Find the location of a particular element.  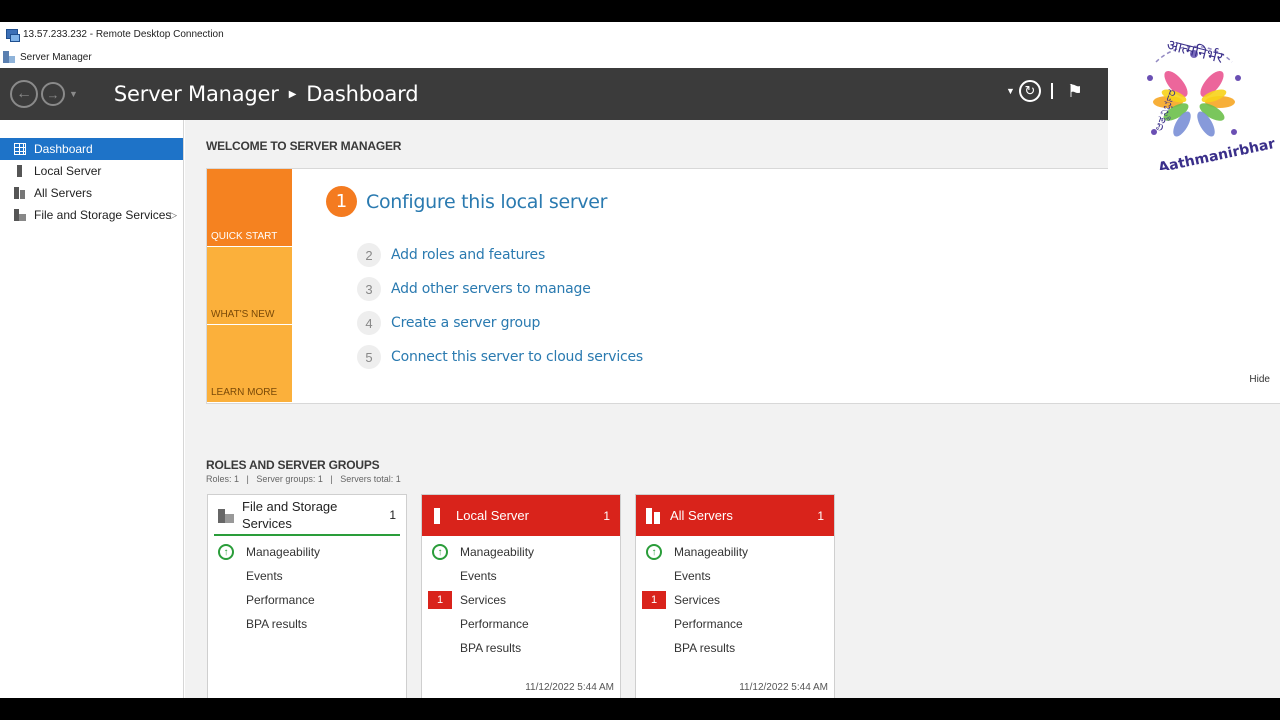

refresh-dropdown-icon: ▼ is located at coordinates (1010, 91).